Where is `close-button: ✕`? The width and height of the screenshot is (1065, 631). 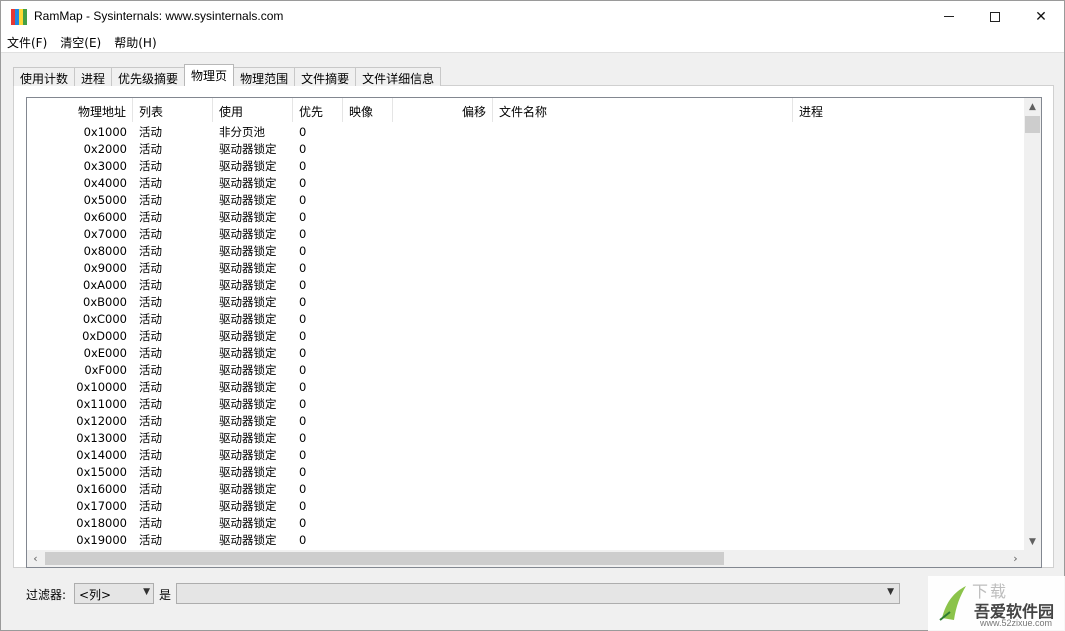 close-button: ✕ is located at coordinates (1041, 16).